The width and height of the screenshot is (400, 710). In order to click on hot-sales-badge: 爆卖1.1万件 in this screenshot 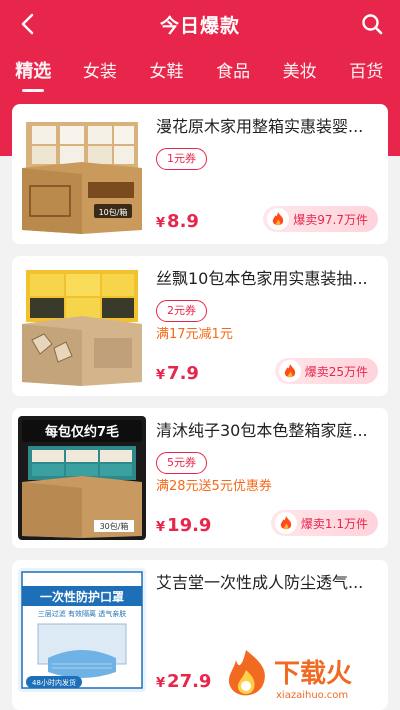, I will do `click(324, 523)`.